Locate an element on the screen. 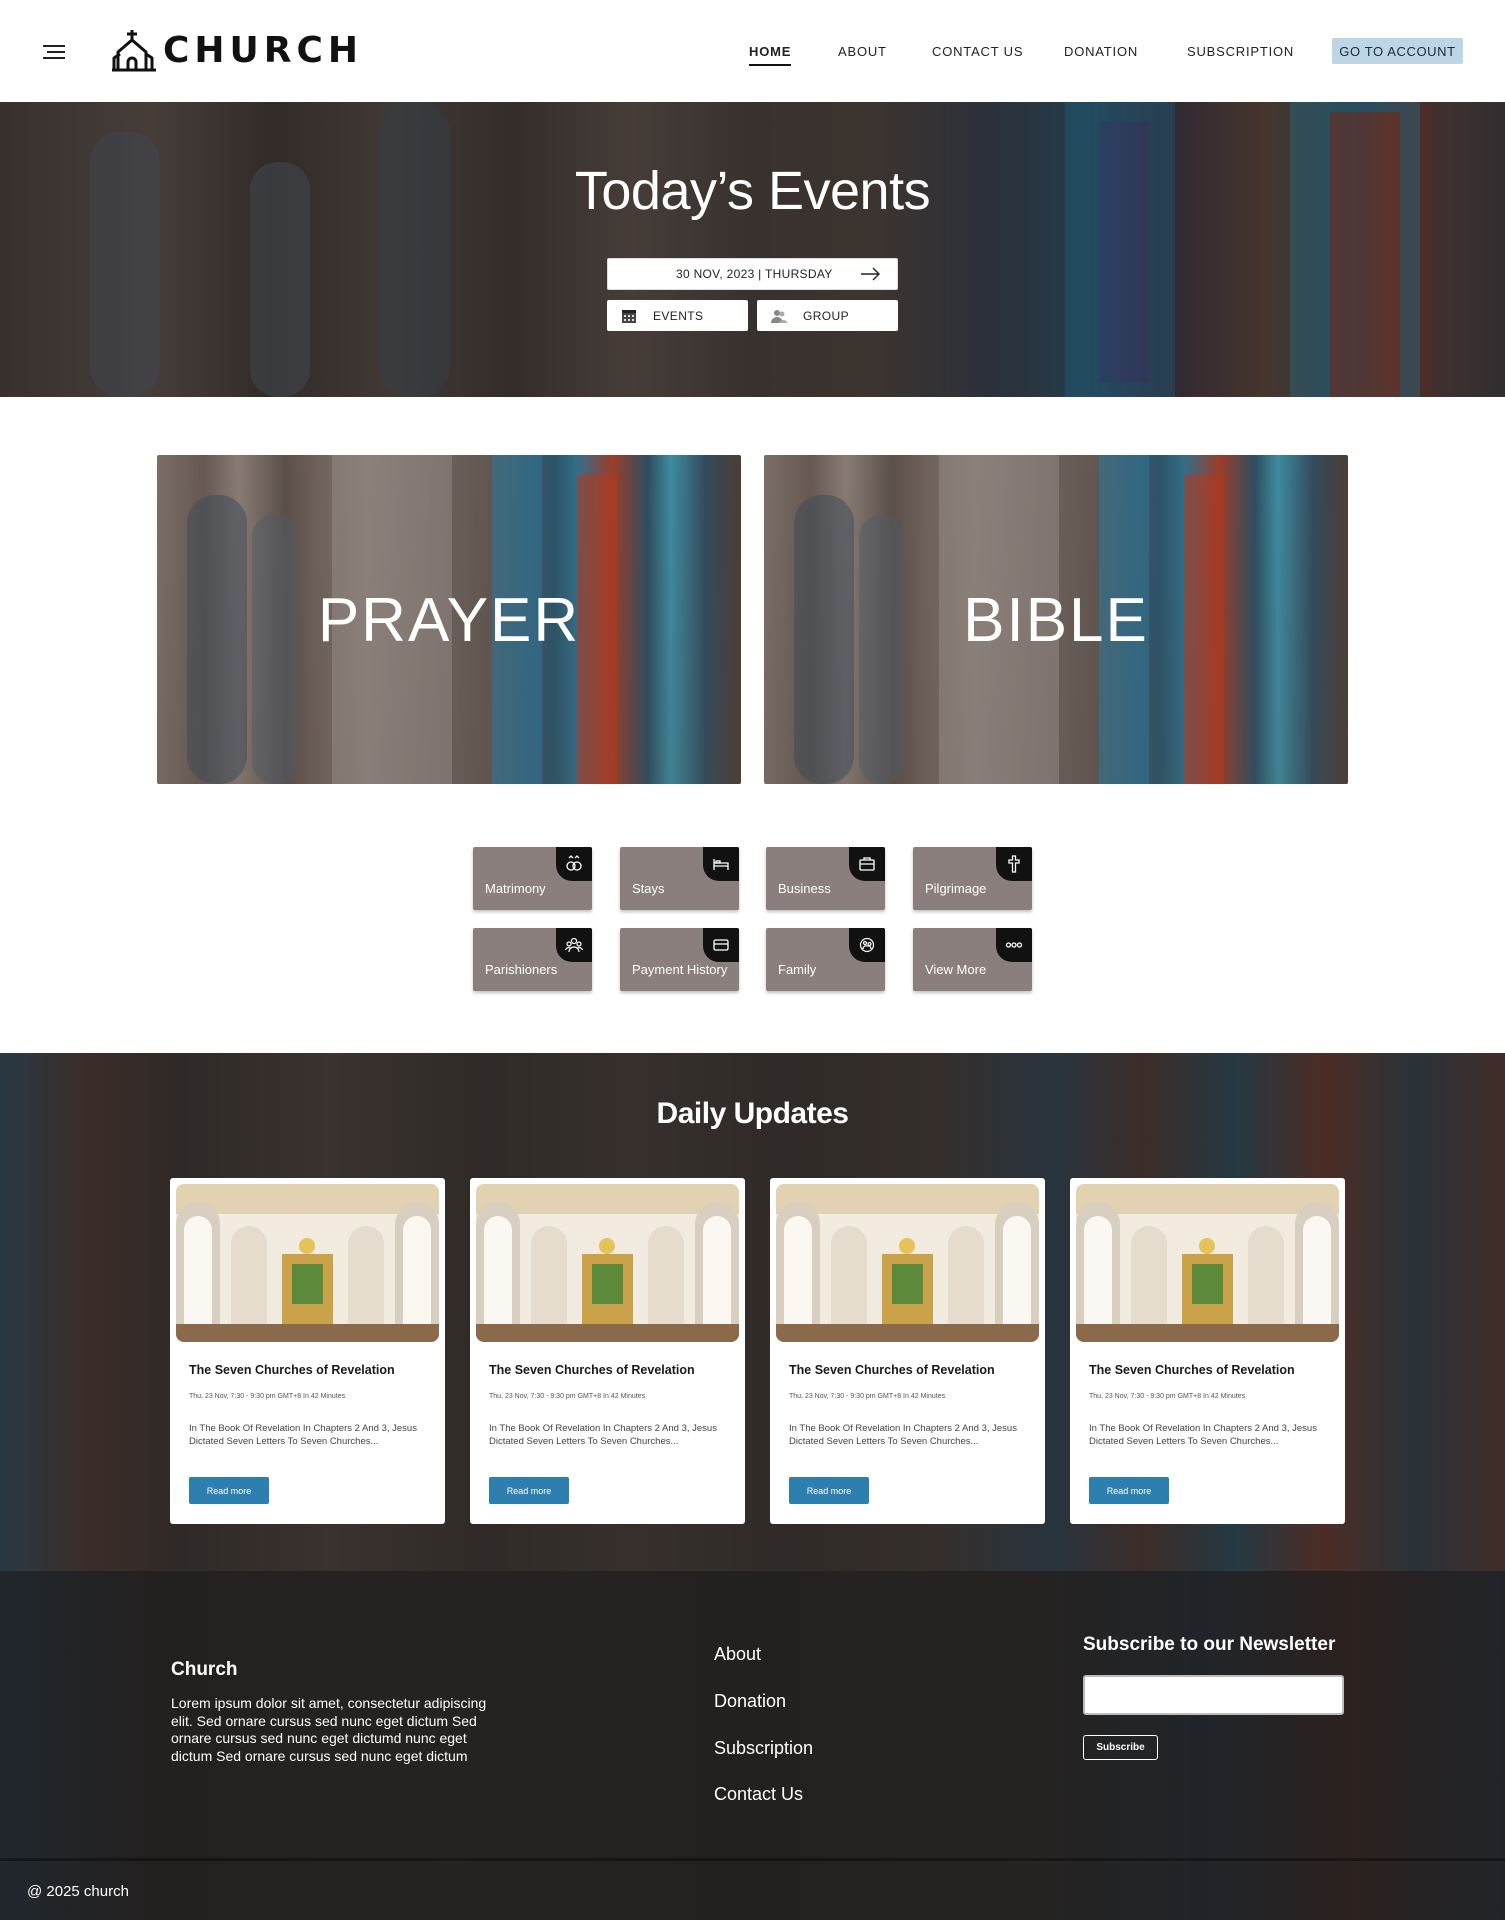 The image size is (1505, 1920). card-icon is located at coordinates (721, 945).